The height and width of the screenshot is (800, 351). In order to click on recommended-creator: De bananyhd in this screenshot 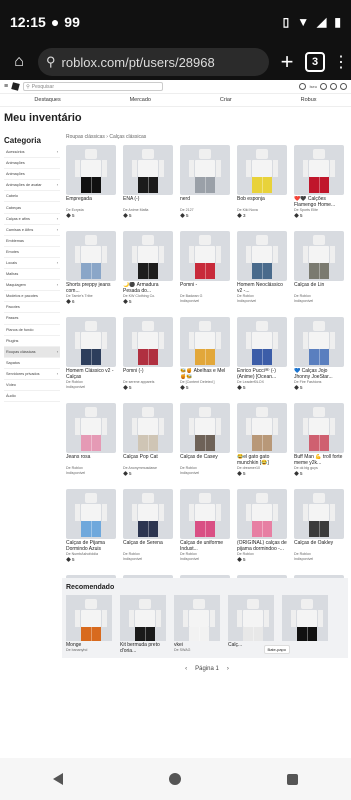, I will do `click(89, 650)`.